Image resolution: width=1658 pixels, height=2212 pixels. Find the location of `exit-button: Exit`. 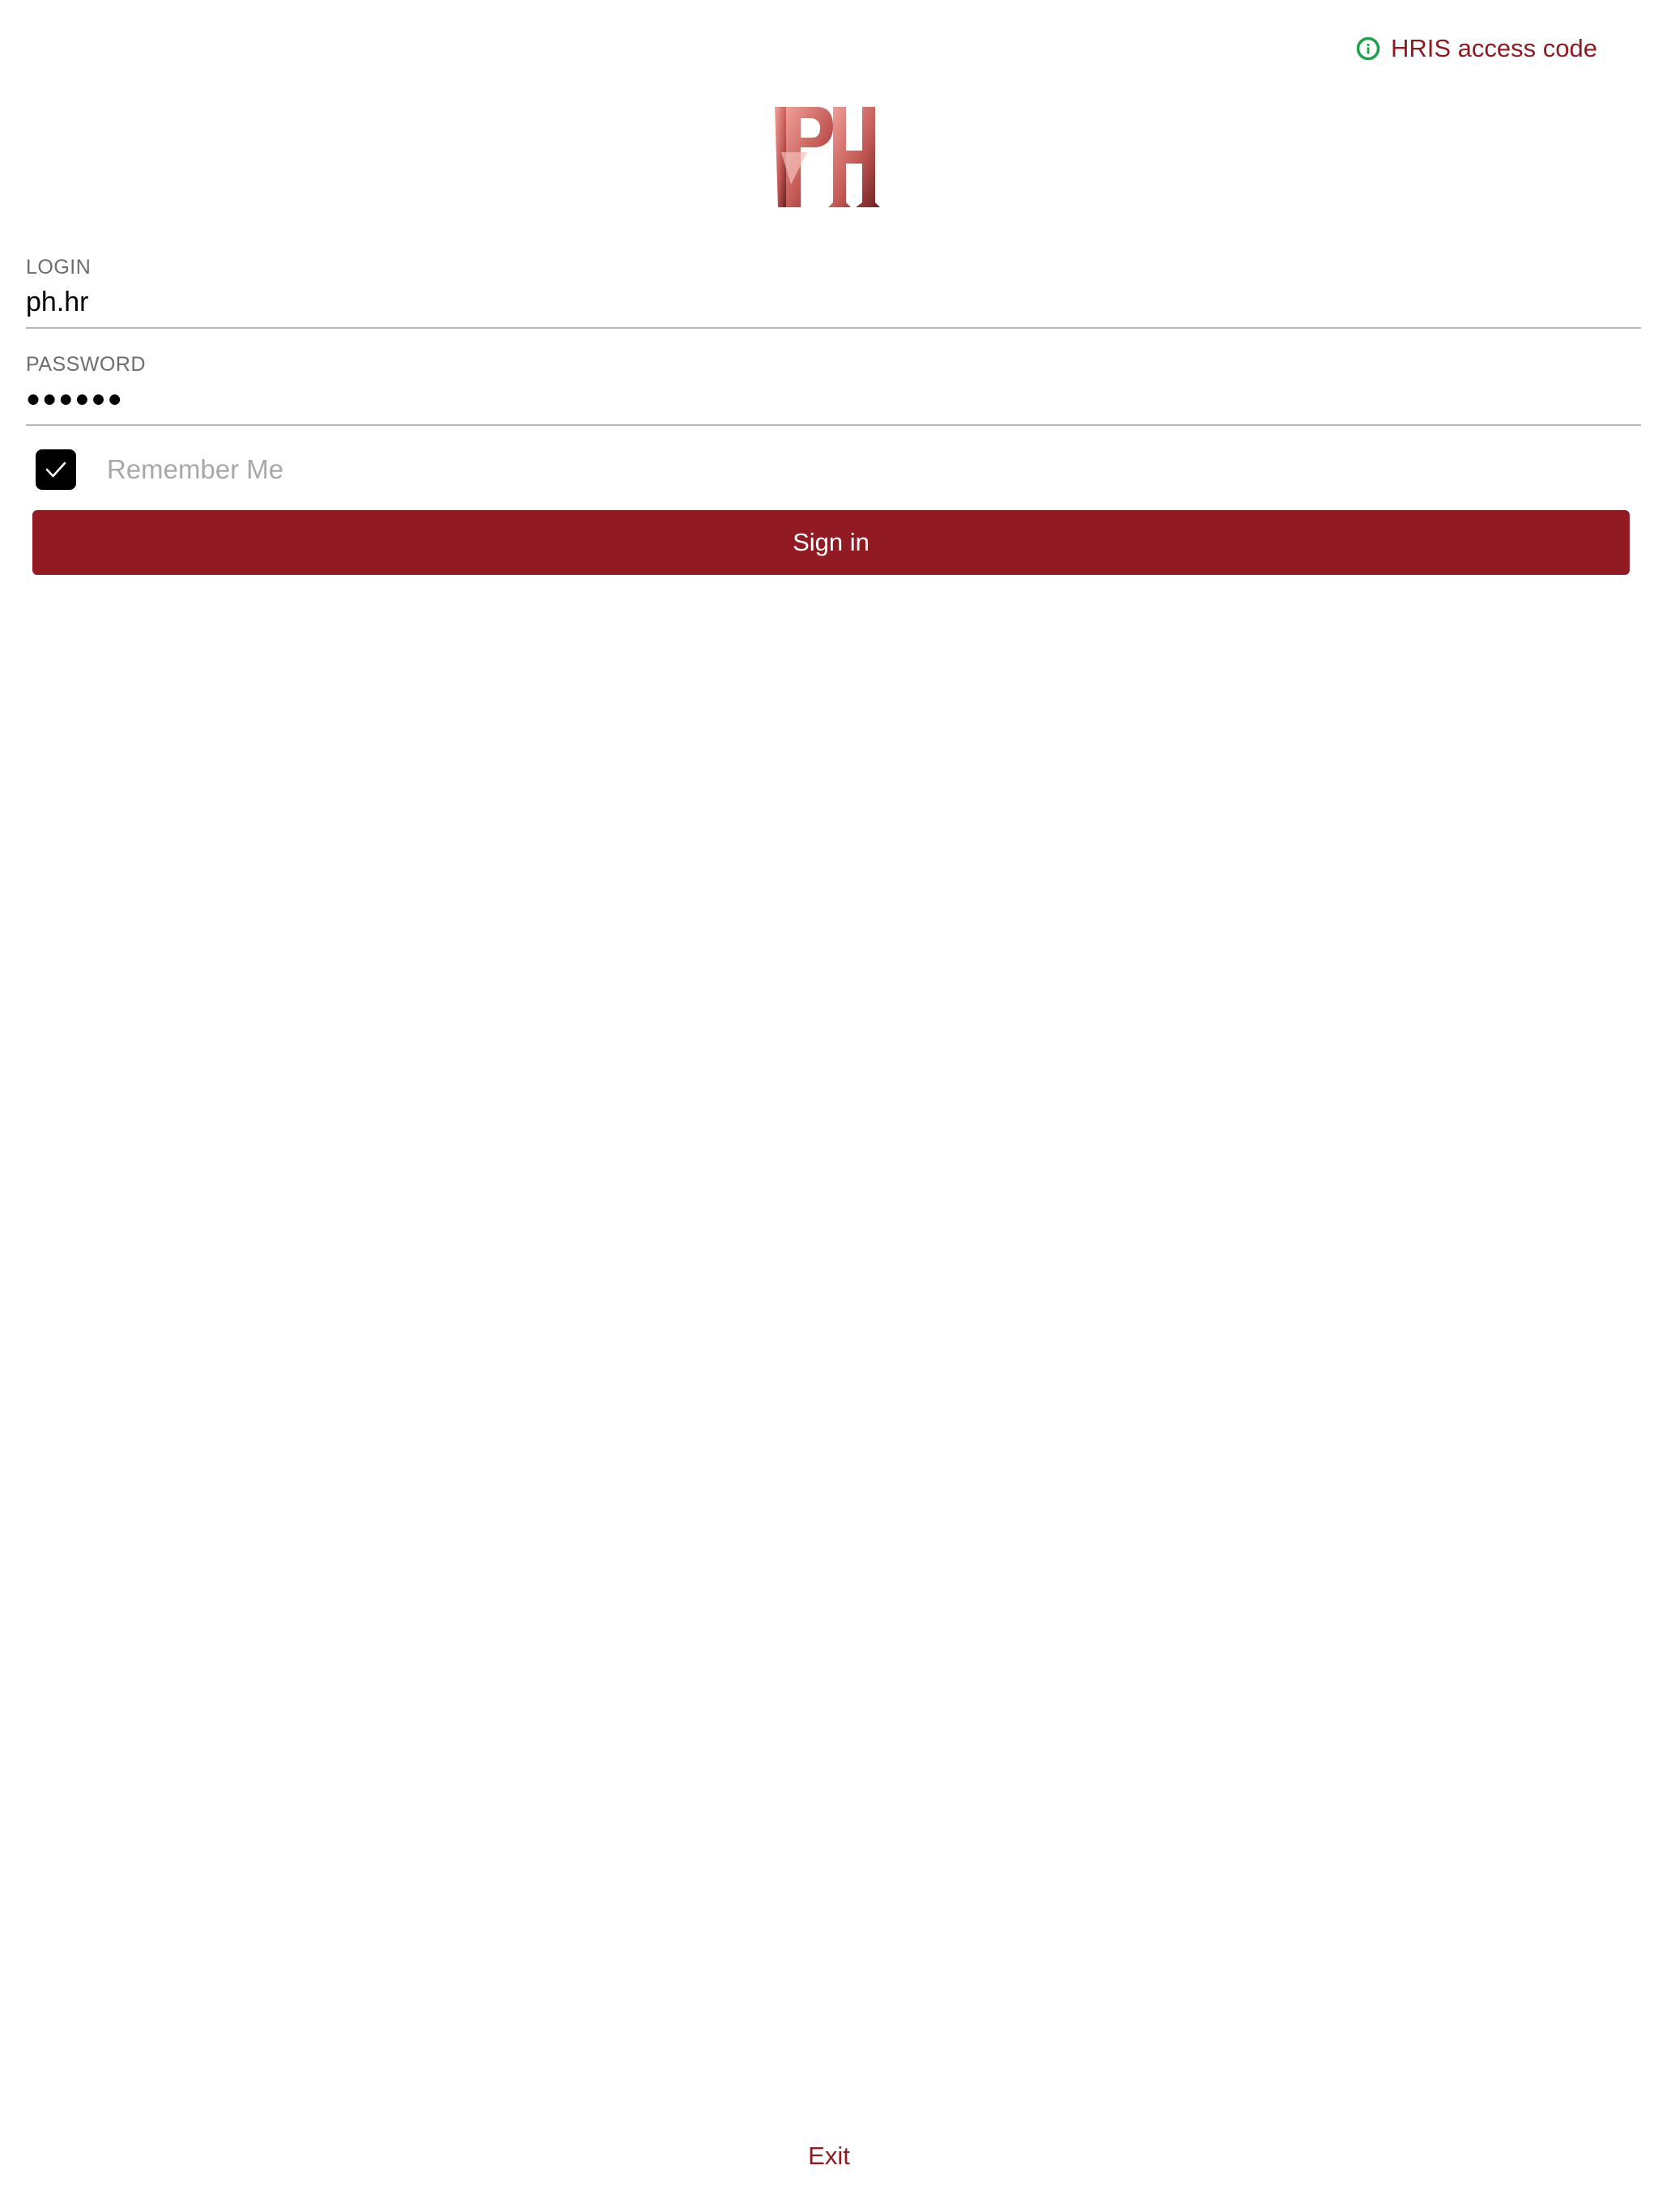

exit-button: Exit is located at coordinates (829, 2156).